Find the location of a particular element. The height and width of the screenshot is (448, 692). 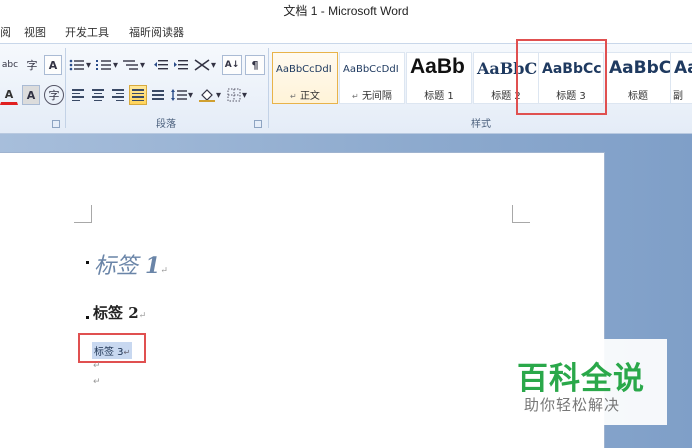

phonetic-guide-button: abc is located at coordinates (10, 65).